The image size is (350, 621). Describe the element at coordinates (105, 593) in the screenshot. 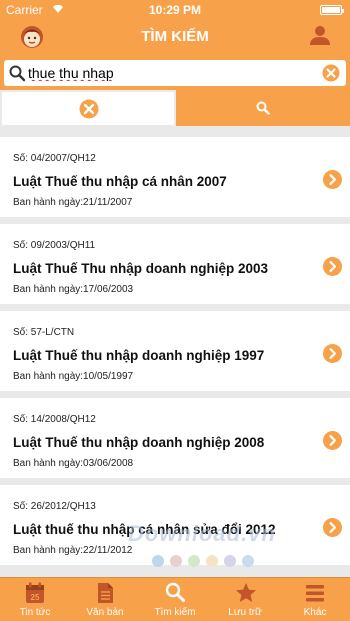

I see `document-icon` at that location.